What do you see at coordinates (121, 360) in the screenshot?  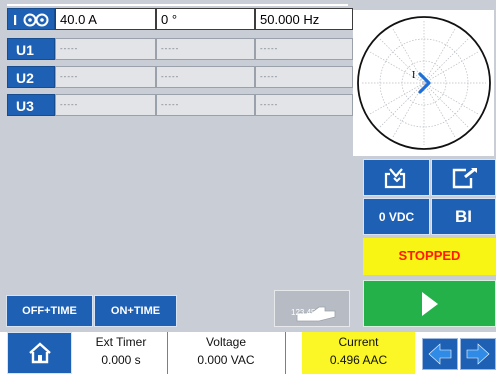 I see `ext-timer-value: 0.000 s` at bounding box center [121, 360].